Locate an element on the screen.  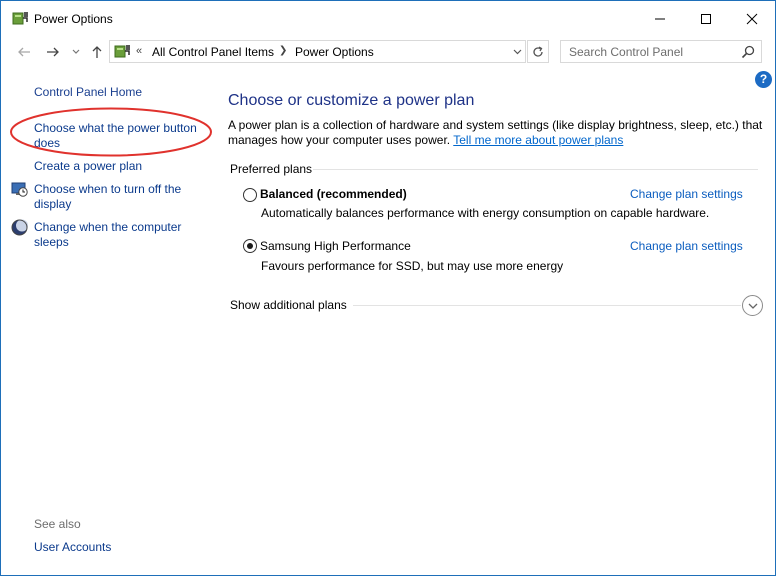
back-arrow-icon is located at coordinates (24, 52).